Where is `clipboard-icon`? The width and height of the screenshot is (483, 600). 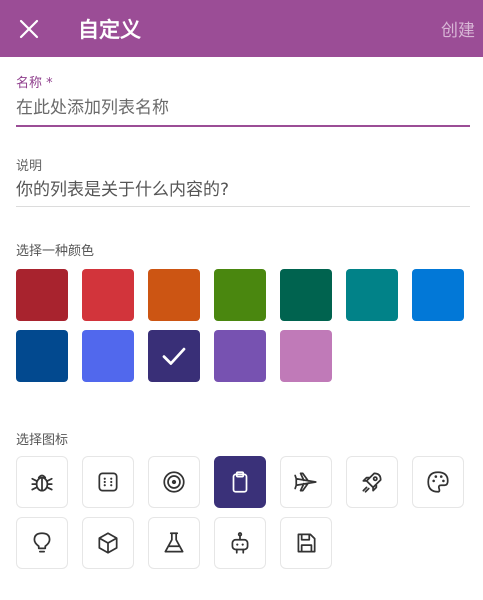
clipboard-icon is located at coordinates (240, 482).